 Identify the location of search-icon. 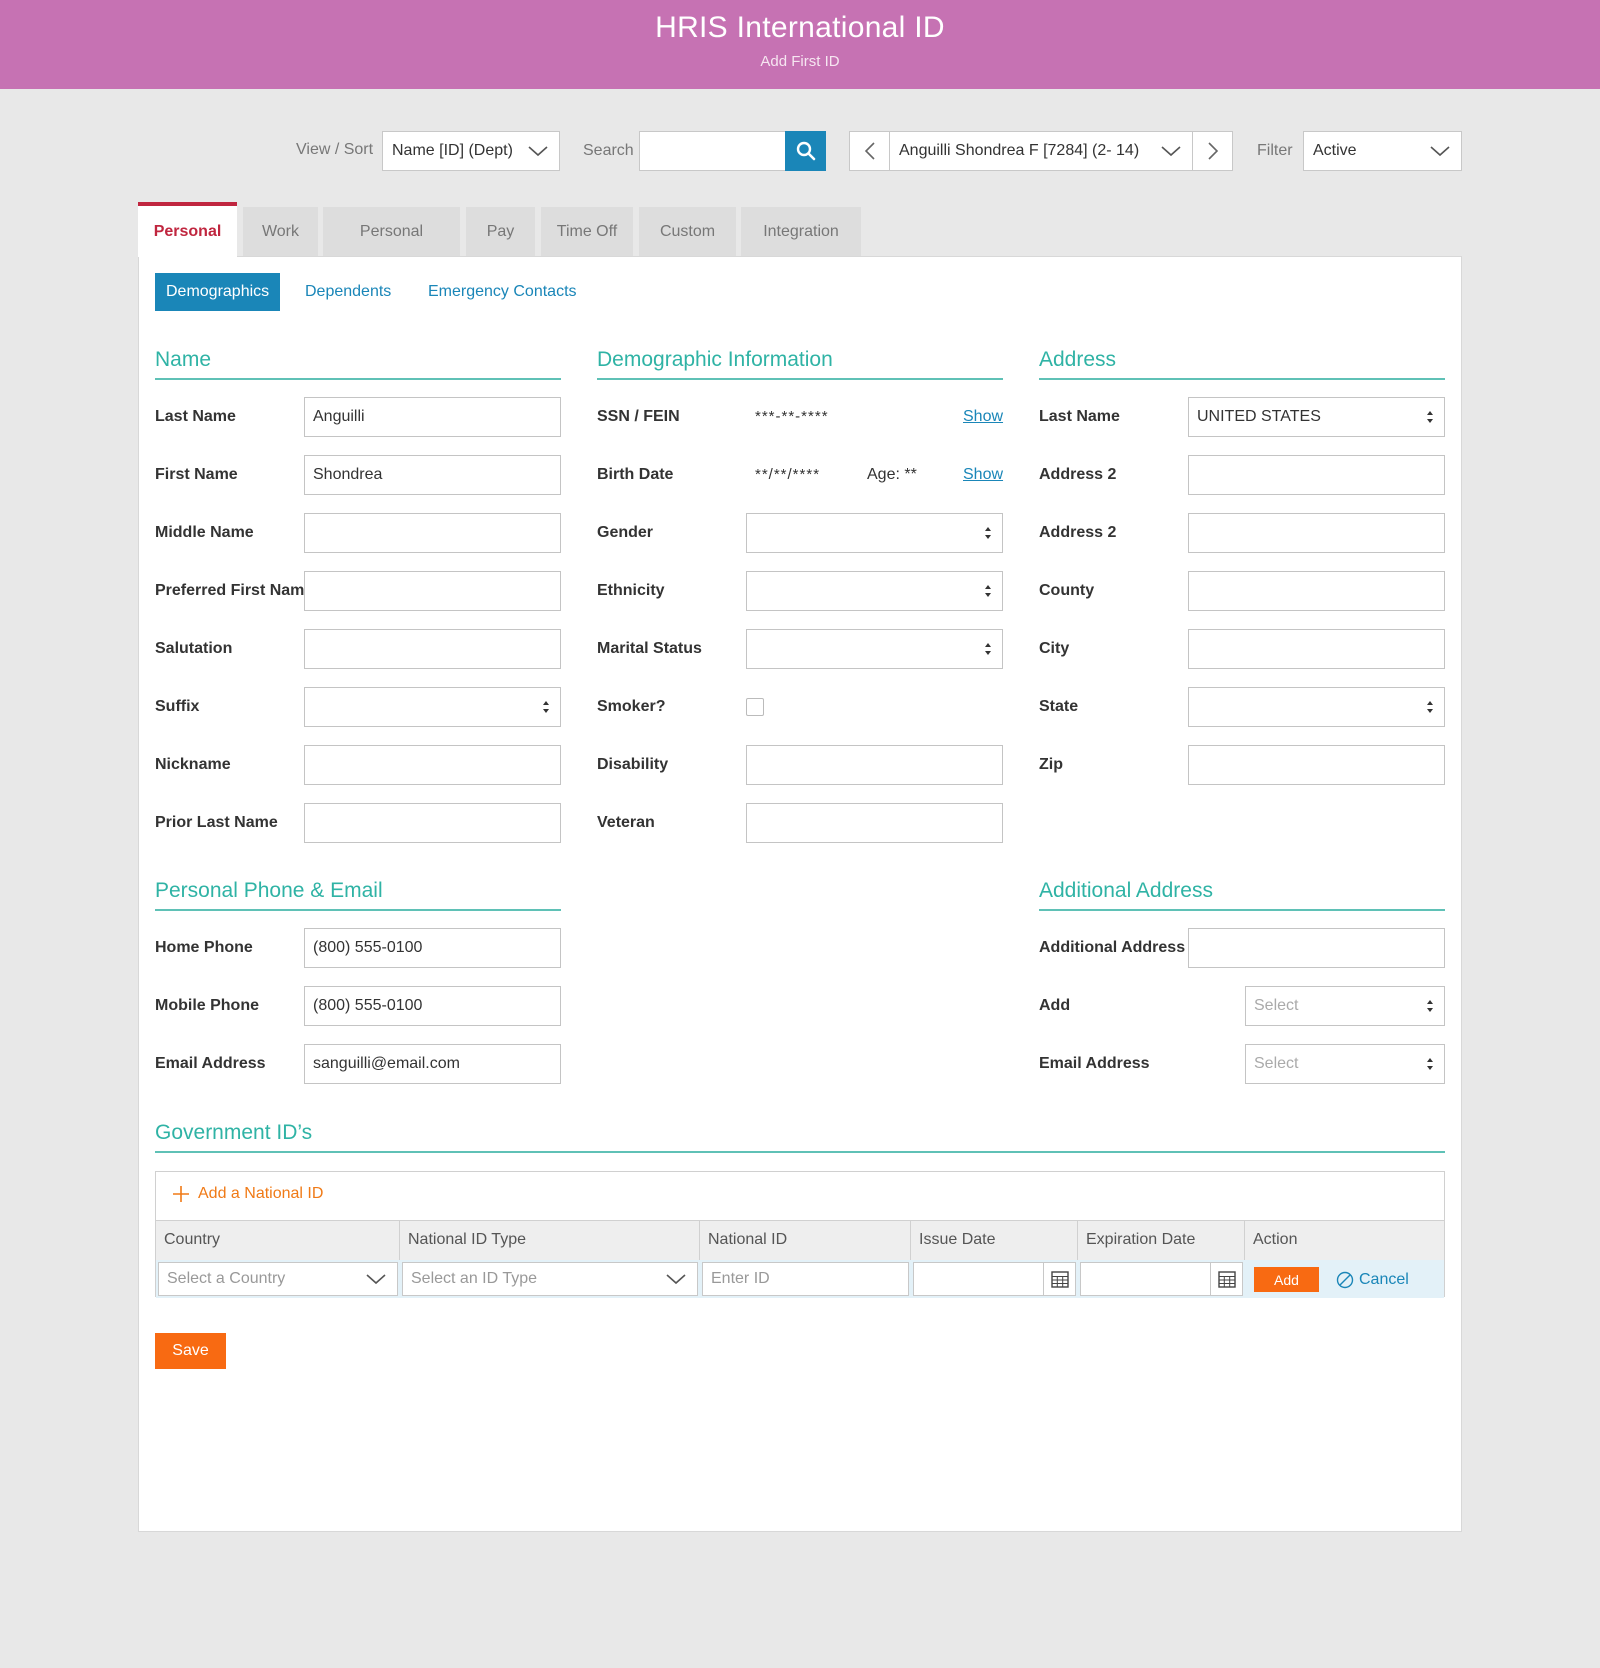
(806, 151).